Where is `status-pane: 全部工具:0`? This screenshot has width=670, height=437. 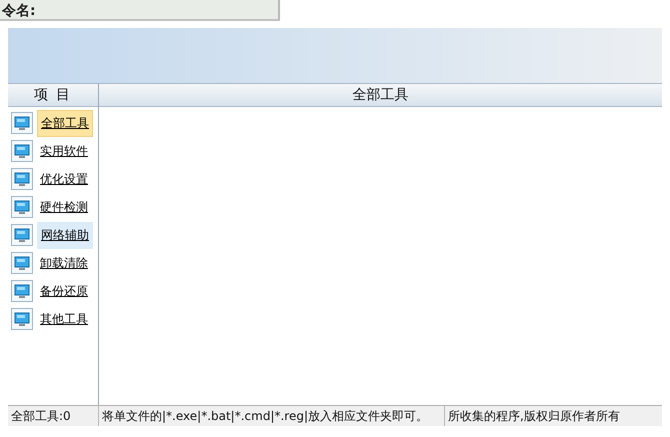
status-pane: 全部工具:0 is located at coordinates (53, 416).